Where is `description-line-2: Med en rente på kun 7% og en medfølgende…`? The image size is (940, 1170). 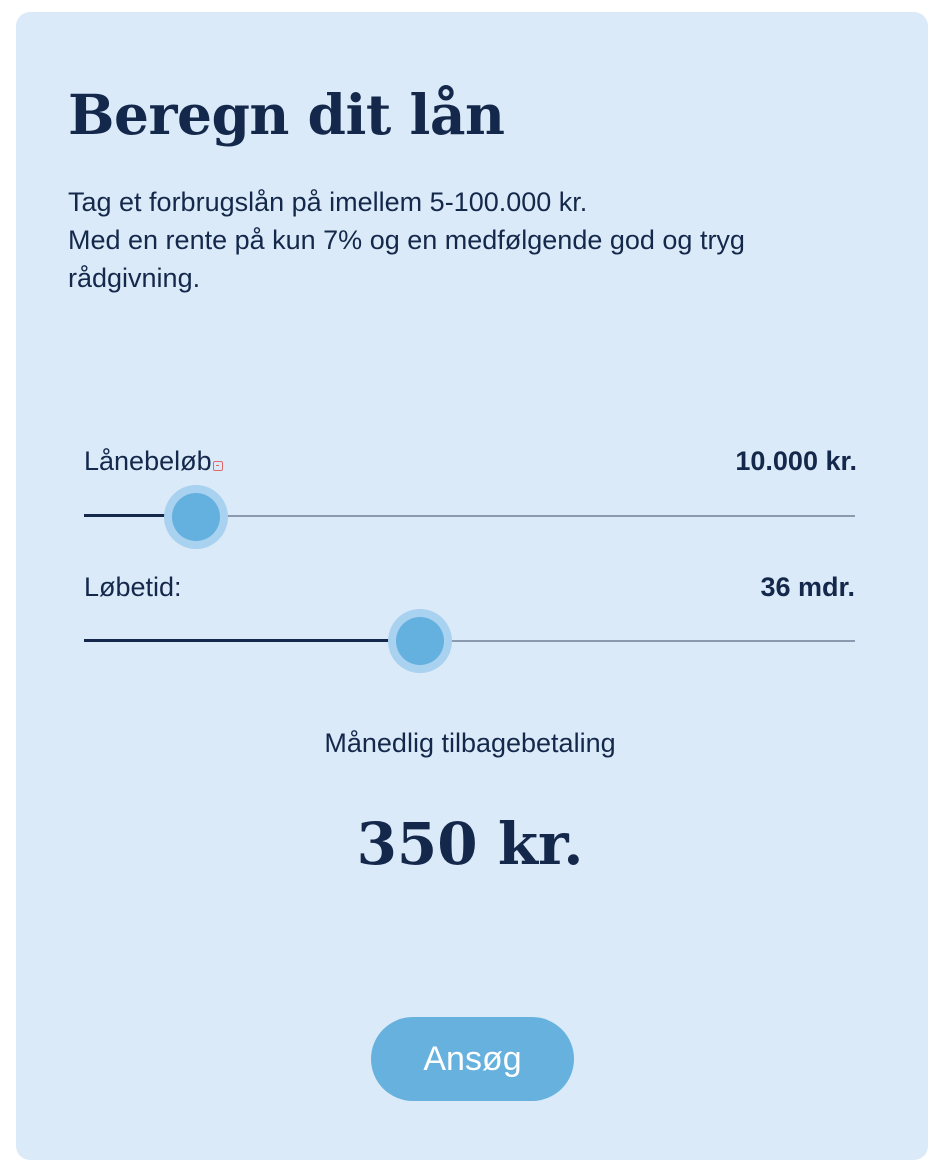 description-line-2: Med en rente på kun 7% og en medfølgende… is located at coordinates (406, 259).